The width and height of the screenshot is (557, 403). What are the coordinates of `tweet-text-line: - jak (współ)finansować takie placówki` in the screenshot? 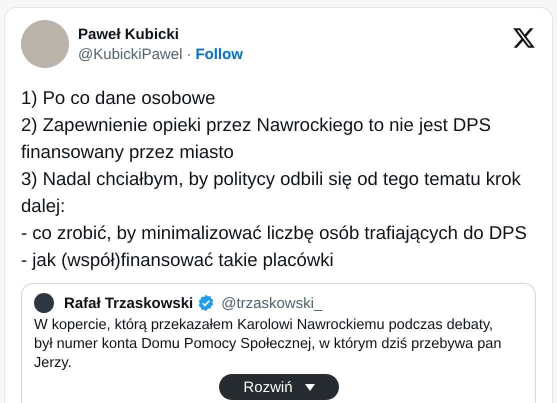 It's located at (178, 260).